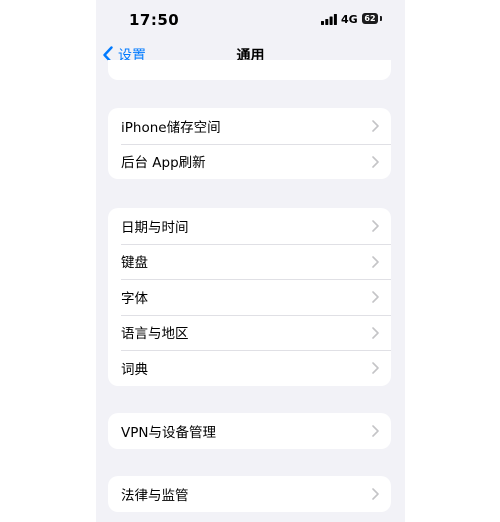 The image size is (500, 522). Describe the element at coordinates (163, 163) in the screenshot. I see `row-label: 后台 App刷新` at that location.